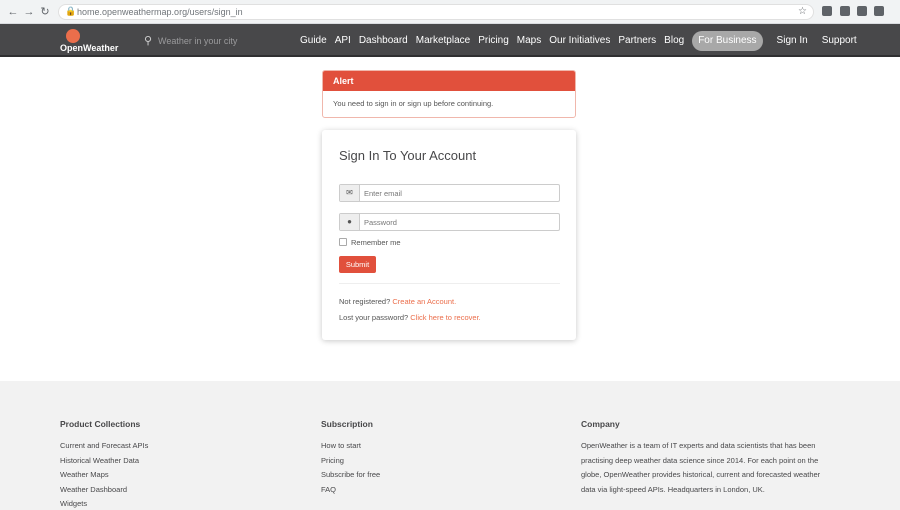 The image size is (900, 510). Describe the element at coordinates (104, 503) in the screenshot. I see `footer-link: Widgets` at that location.